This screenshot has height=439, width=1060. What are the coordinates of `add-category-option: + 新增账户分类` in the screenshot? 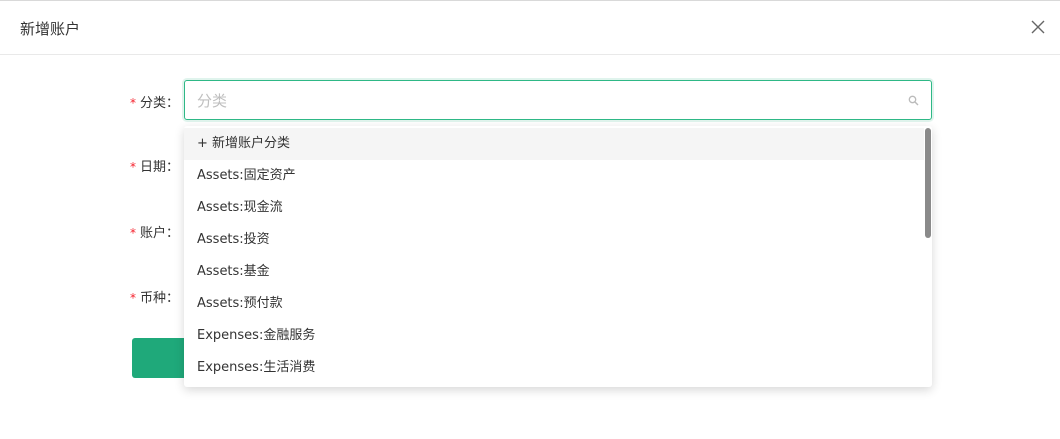 It's located at (554, 144).